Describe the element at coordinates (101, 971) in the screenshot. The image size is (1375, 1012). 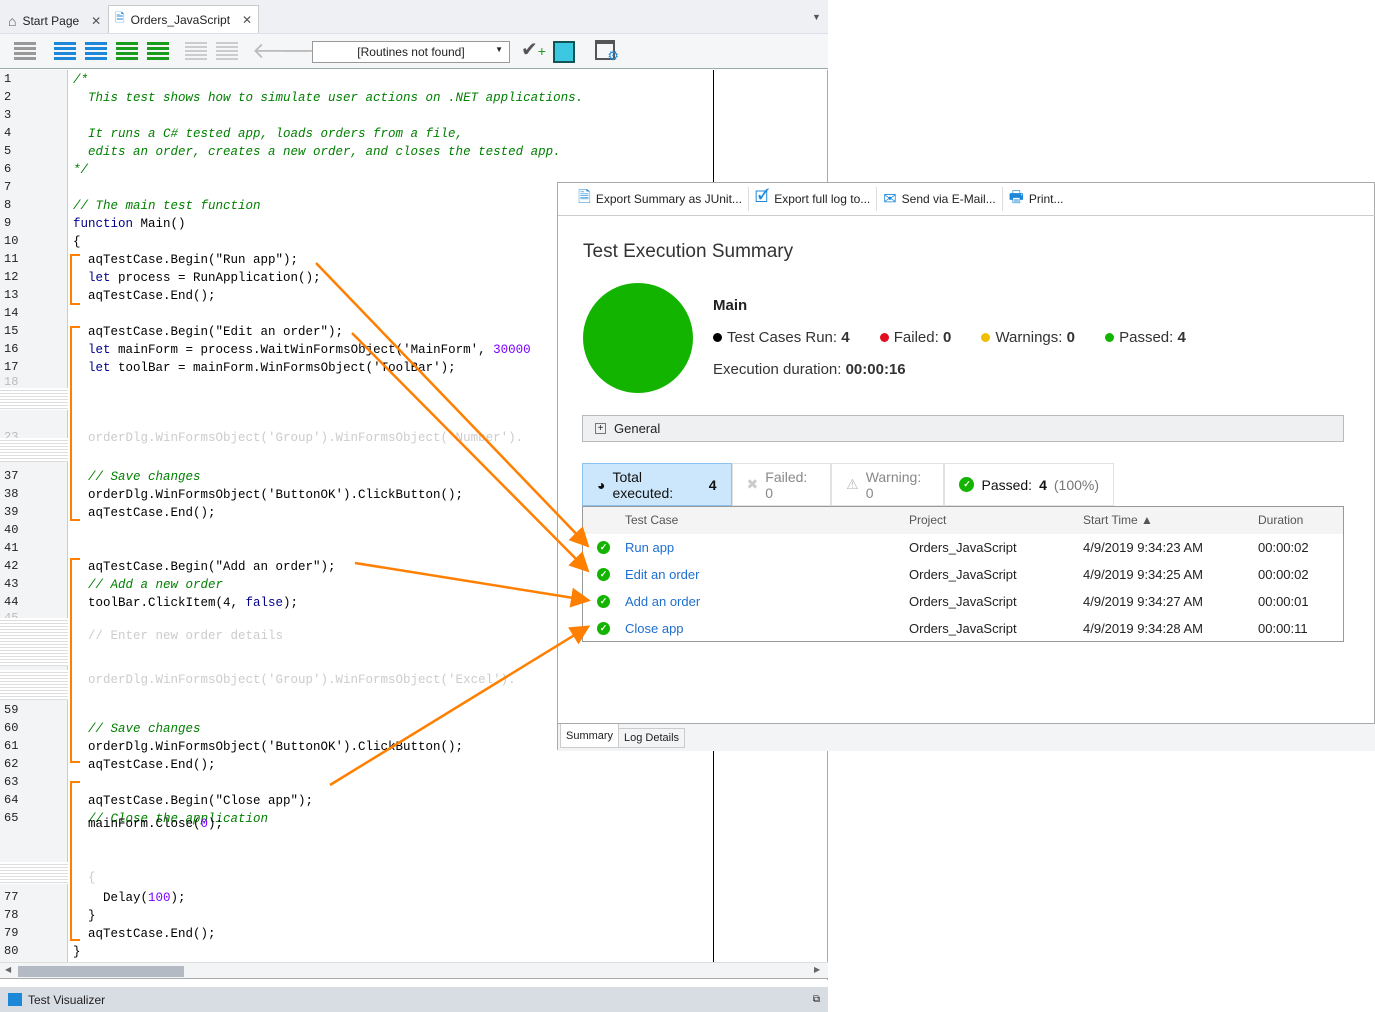
I see `scrollbar-thumb` at that location.